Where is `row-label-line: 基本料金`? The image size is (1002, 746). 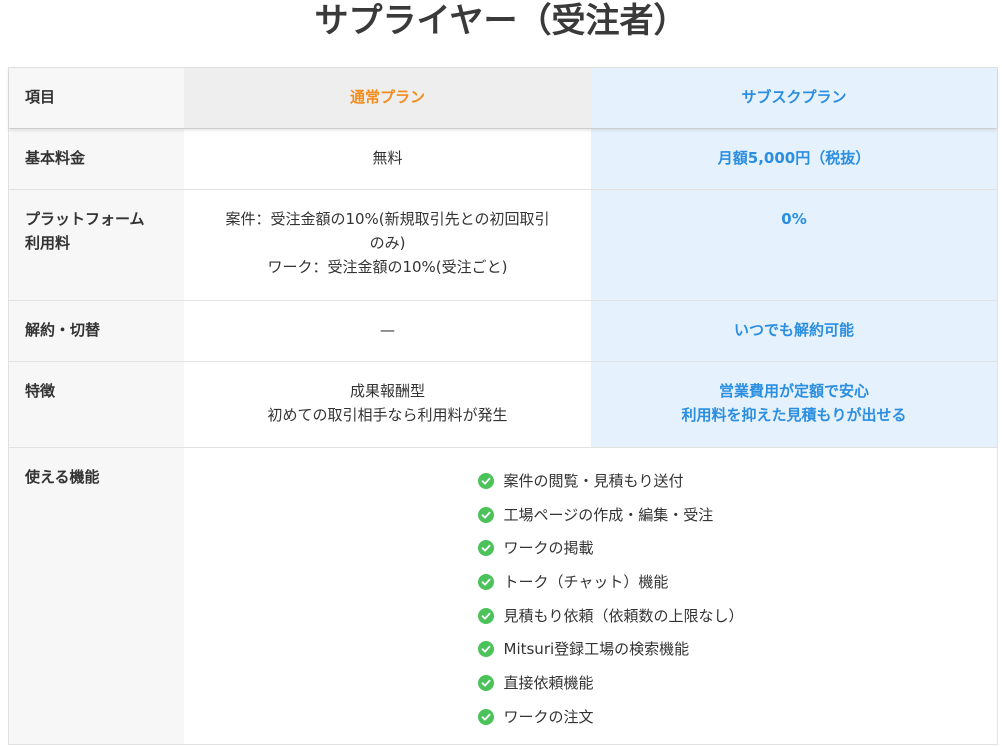 row-label-line: 基本料金 is located at coordinates (55, 158).